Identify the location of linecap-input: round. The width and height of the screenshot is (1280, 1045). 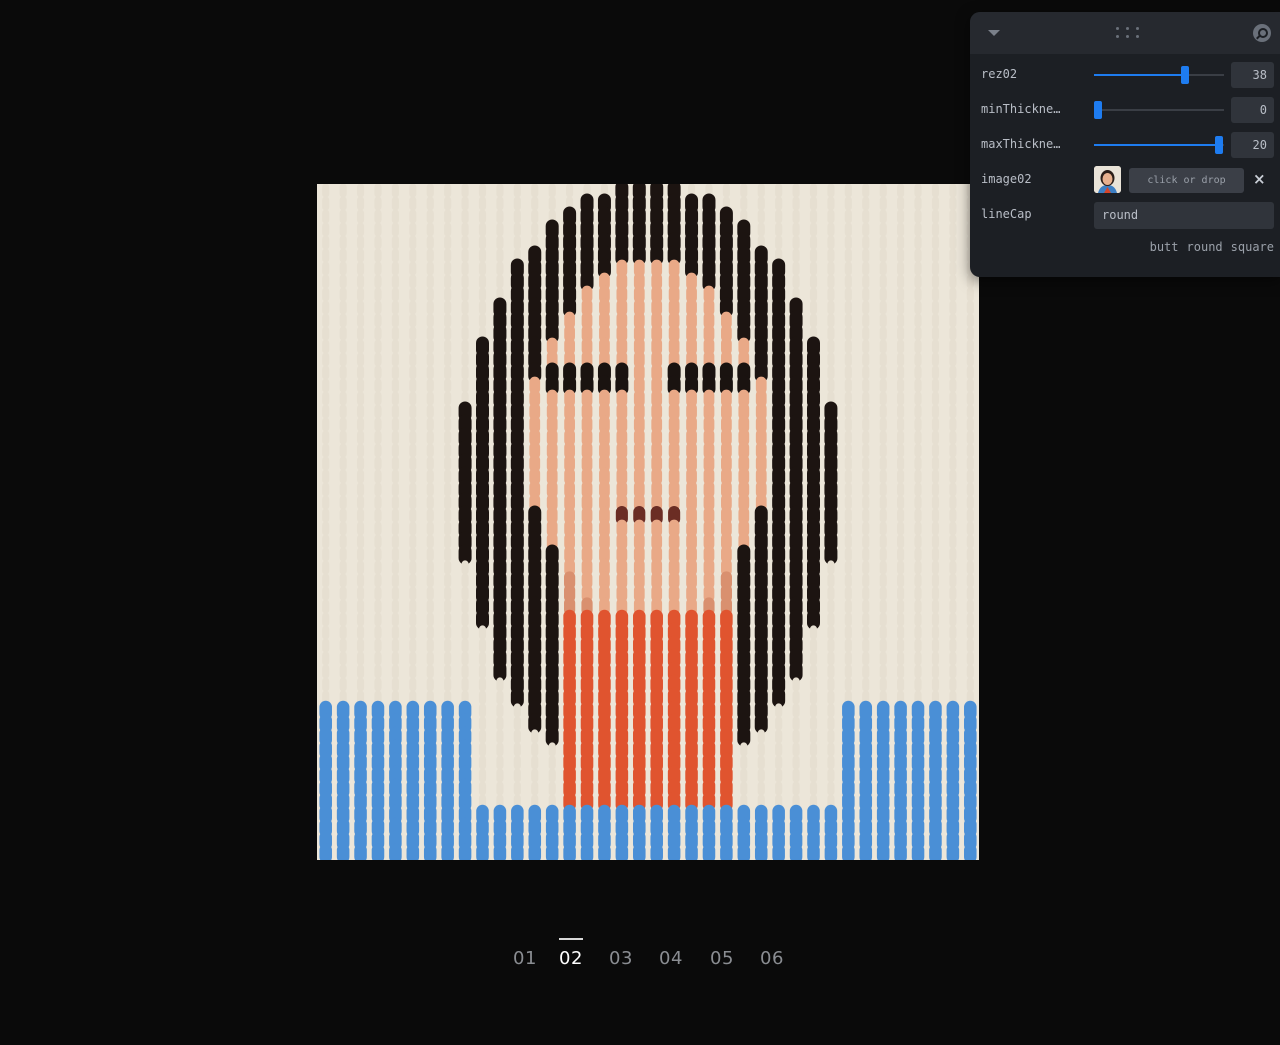
(1184, 215).